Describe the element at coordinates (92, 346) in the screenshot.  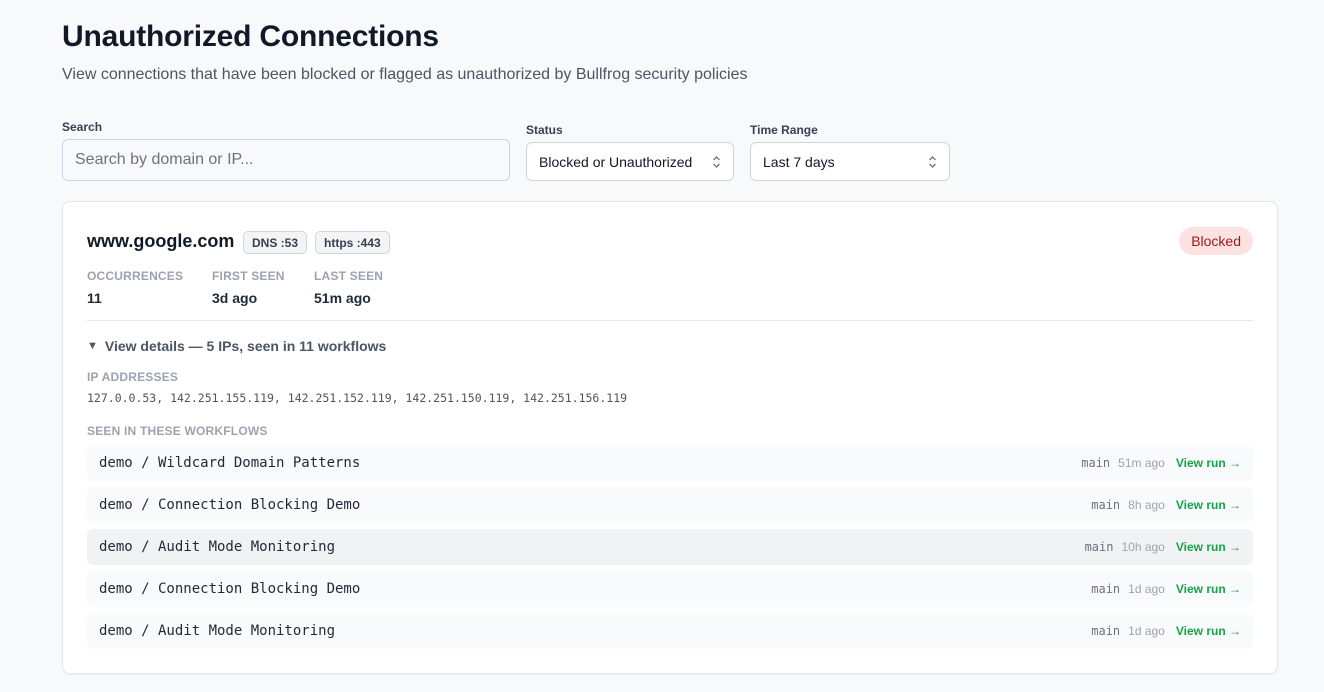
I see `caret-down-icon: ▼` at that location.